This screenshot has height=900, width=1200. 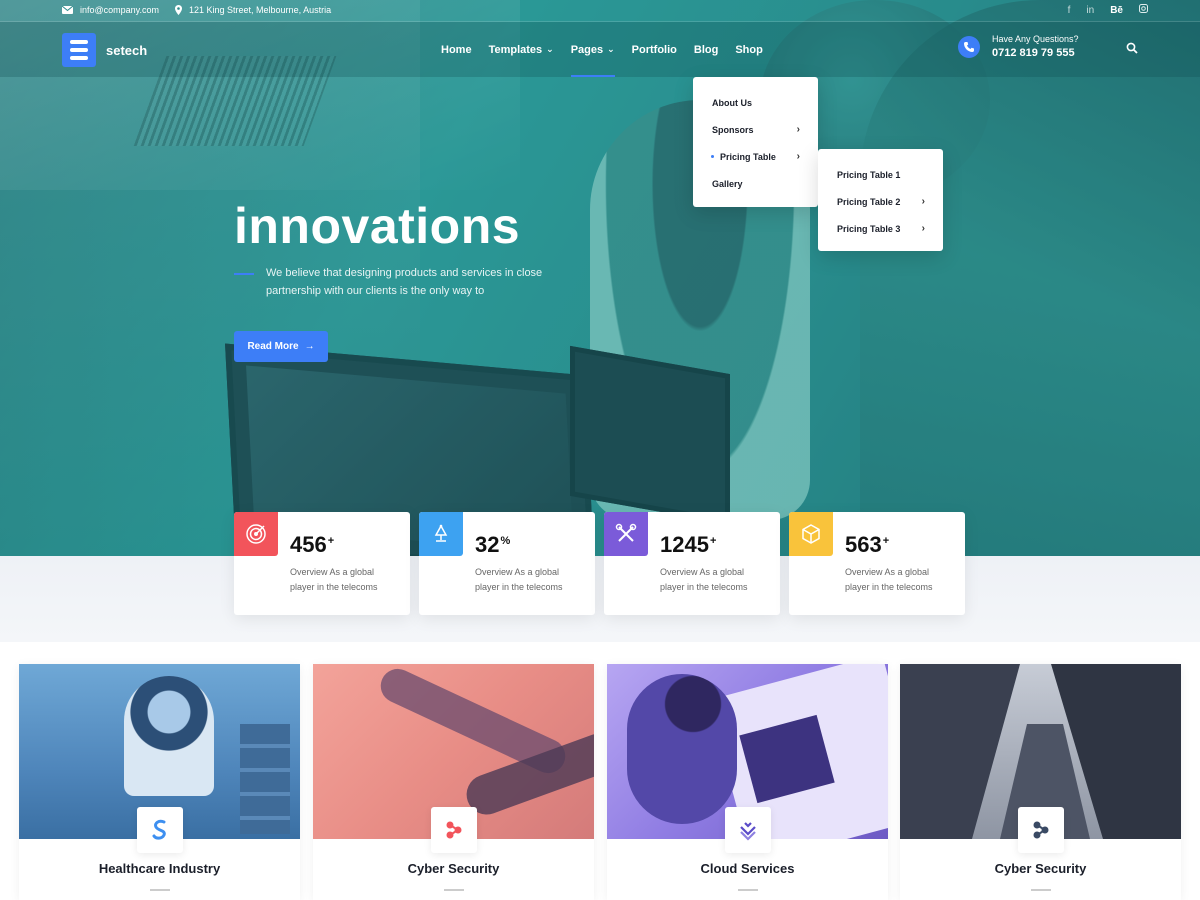 What do you see at coordinates (244, 274) in the screenshot?
I see `hero-accent-line` at bounding box center [244, 274].